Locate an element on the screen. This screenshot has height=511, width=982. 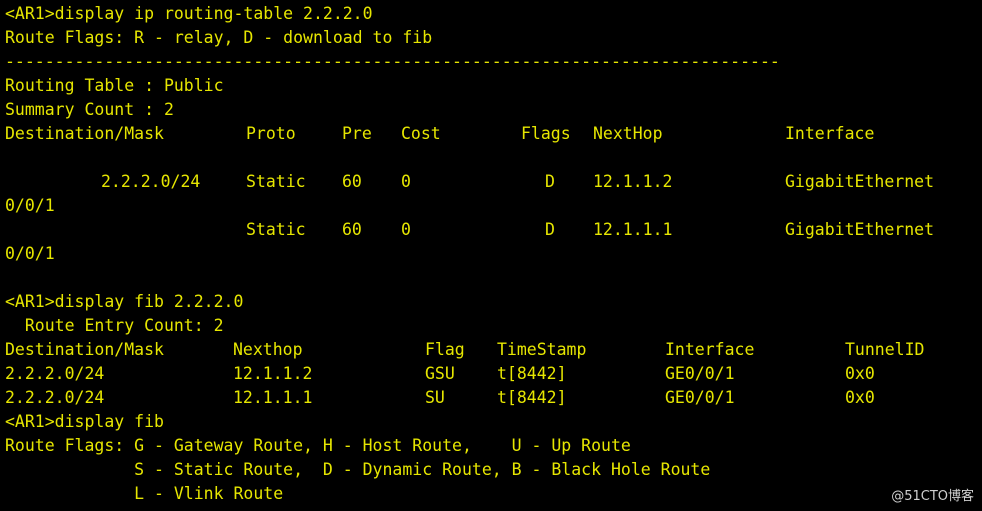
watermark: @51CTO博客 is located at coordinates (932, 496).